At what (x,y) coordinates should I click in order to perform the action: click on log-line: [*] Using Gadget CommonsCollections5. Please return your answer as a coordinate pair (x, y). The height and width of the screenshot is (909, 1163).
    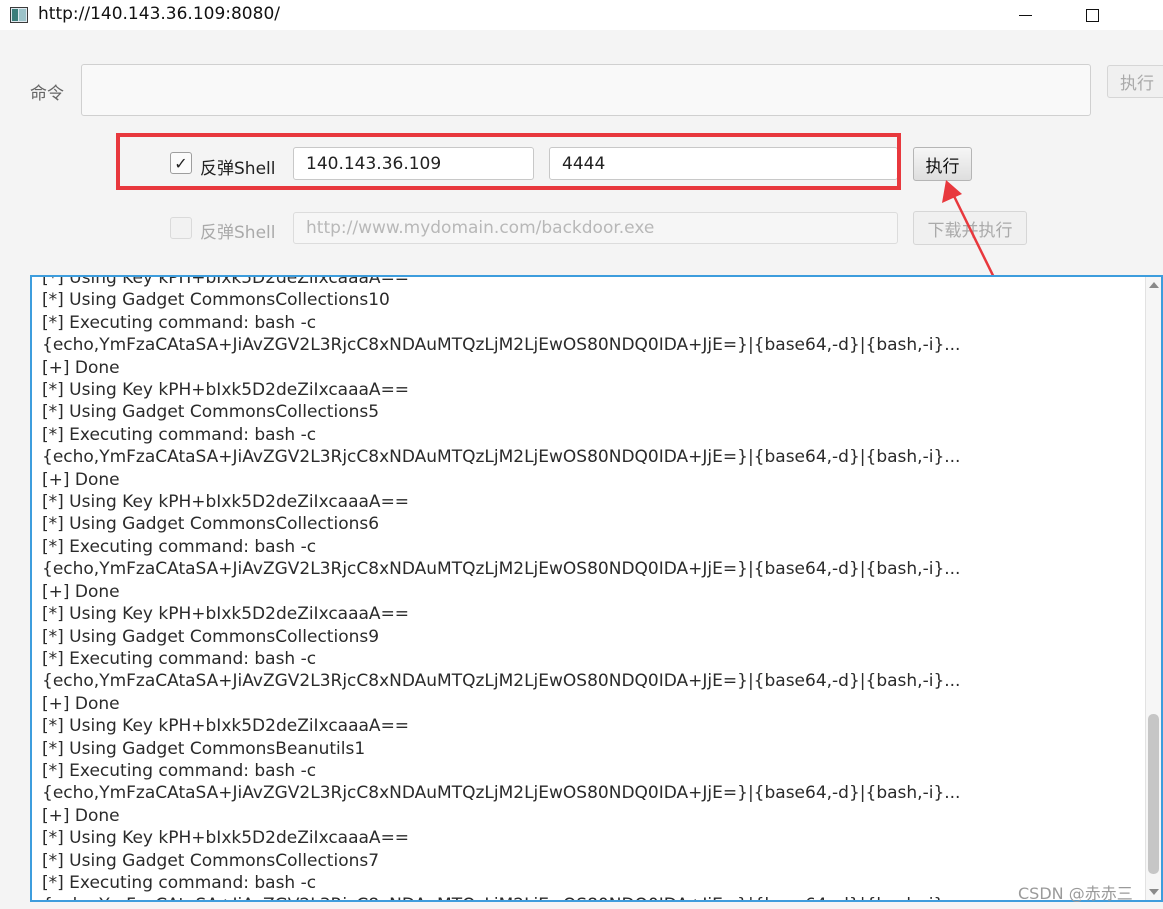
    Looking at the image, I should click on (211, 412).